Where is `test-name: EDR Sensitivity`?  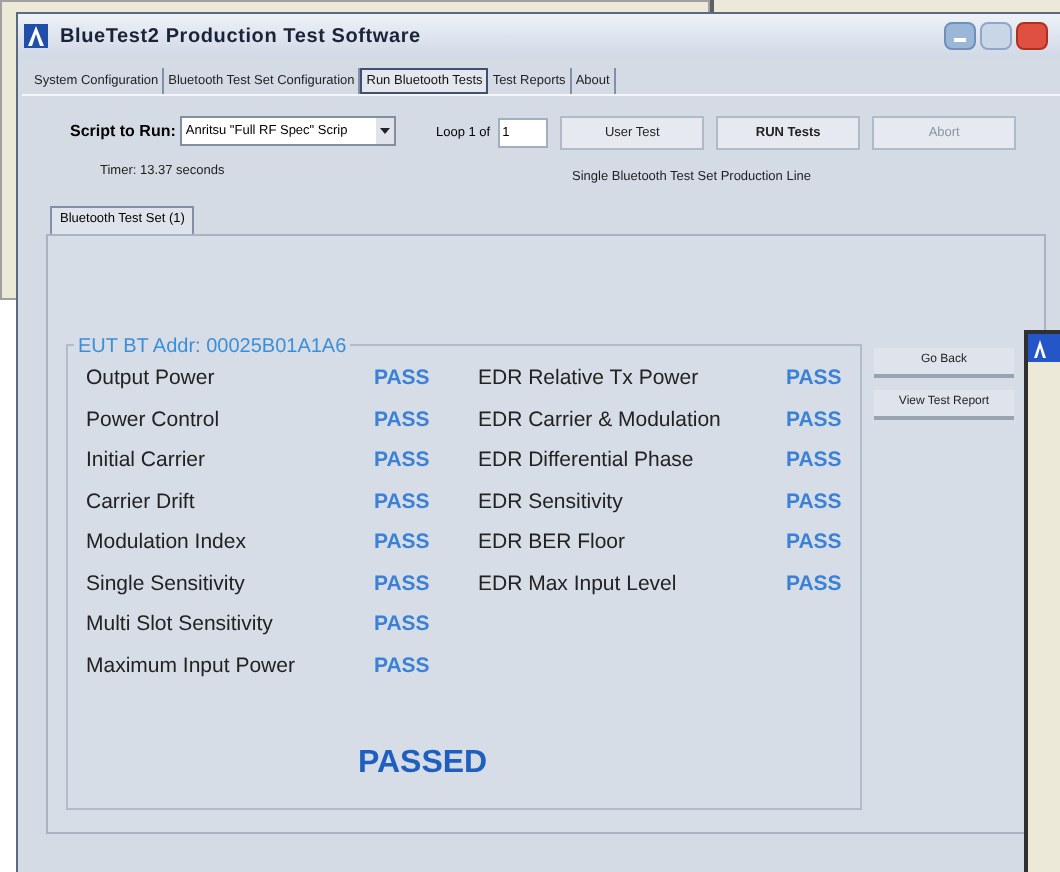 test-name: EDR Sensitivity is located at coordinates (551, 502).